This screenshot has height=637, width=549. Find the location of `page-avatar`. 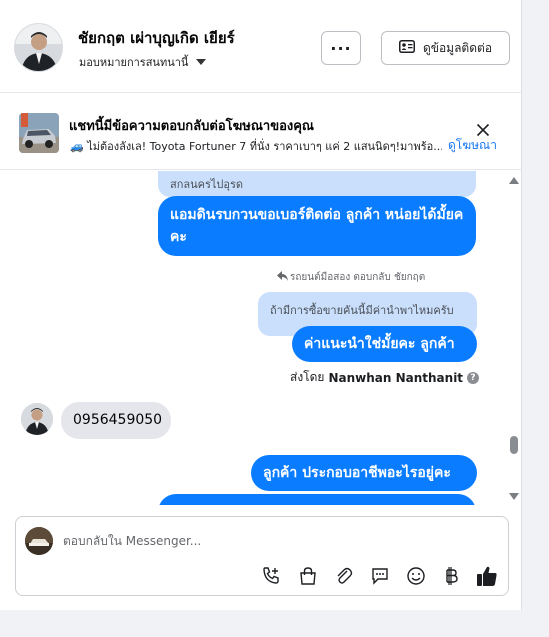

page-avatar is located at coordinates (39, 541).